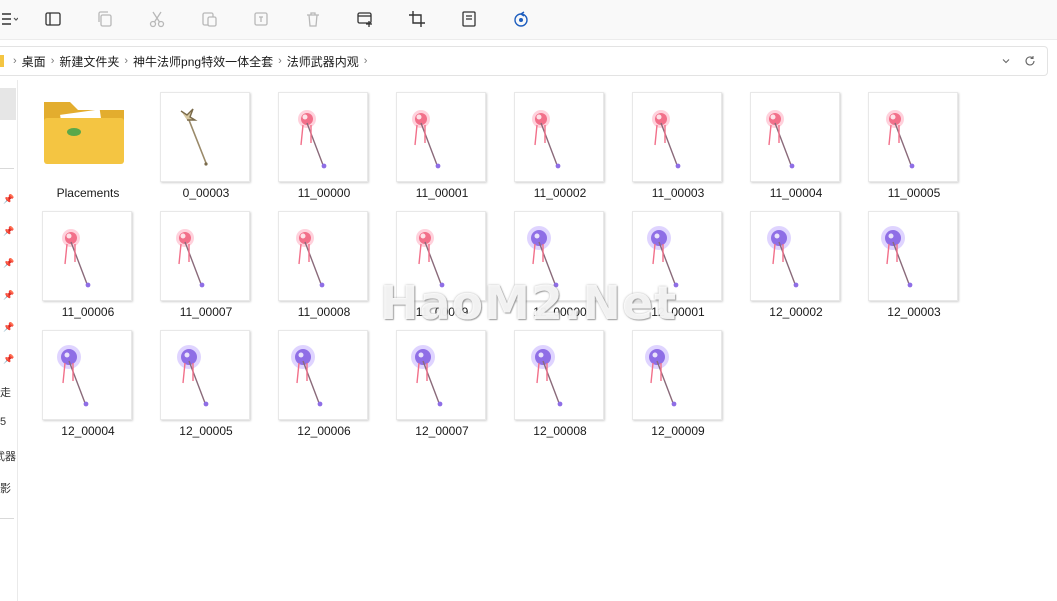 Image resolution: width=1057 pixels, height=601 pixels. I want to click on rename-button, so click(261, 19).